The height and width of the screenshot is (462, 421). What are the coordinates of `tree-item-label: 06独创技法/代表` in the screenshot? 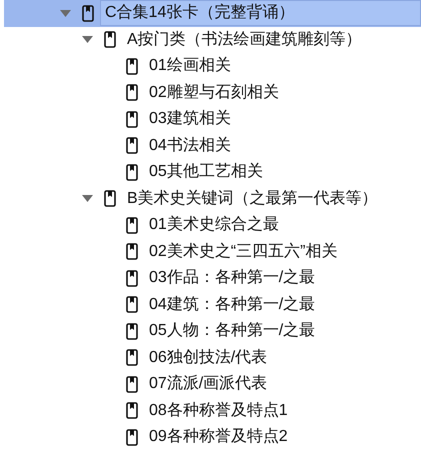 It's located at (208, 358).